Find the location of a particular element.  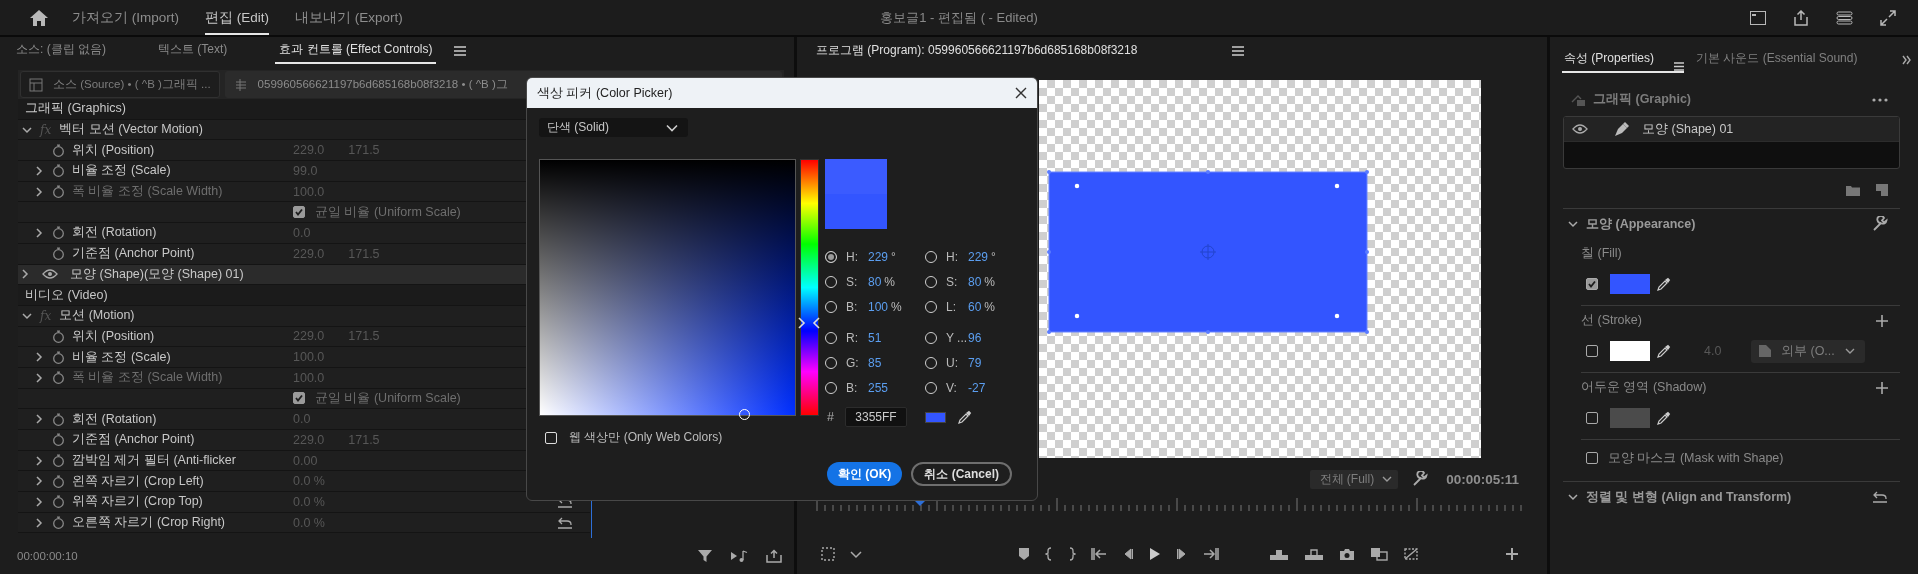

more-icon is located at coordinates (1880, 99).